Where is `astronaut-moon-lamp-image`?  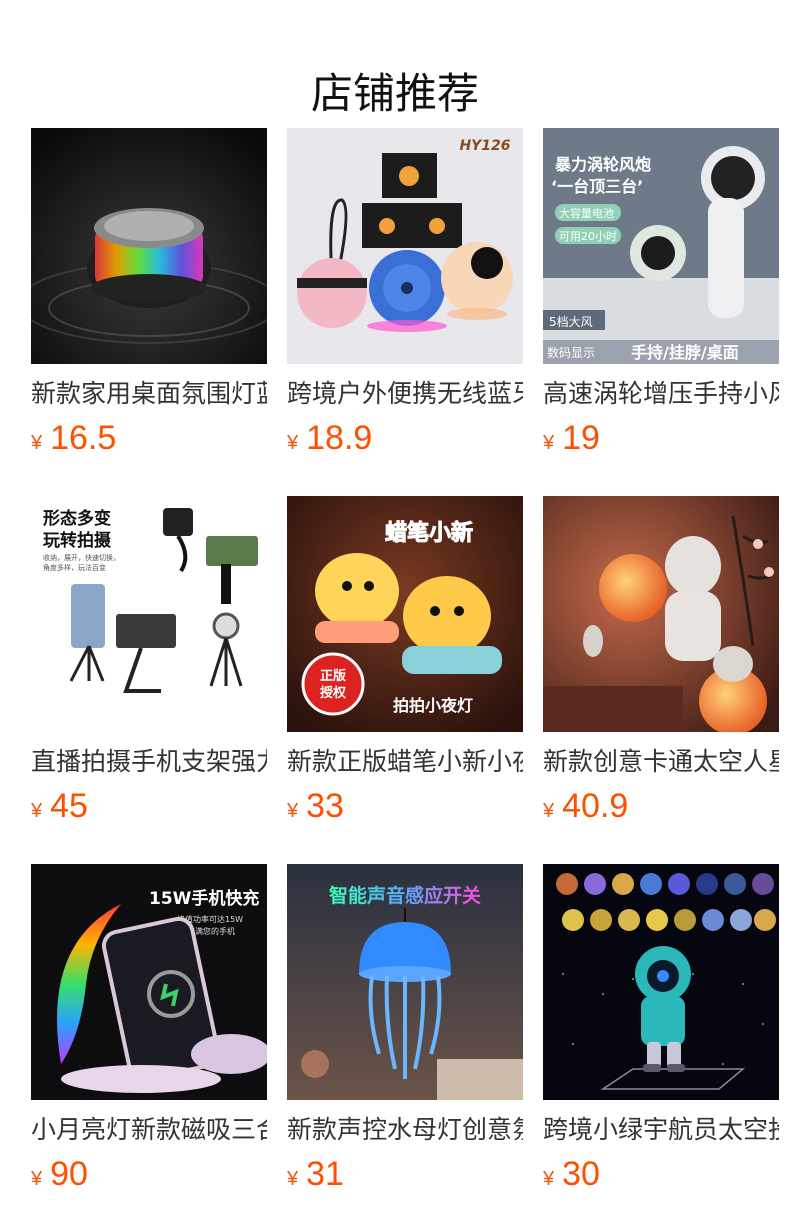
astronaut-moon-lamp-image is located at coordinates (661, 614).